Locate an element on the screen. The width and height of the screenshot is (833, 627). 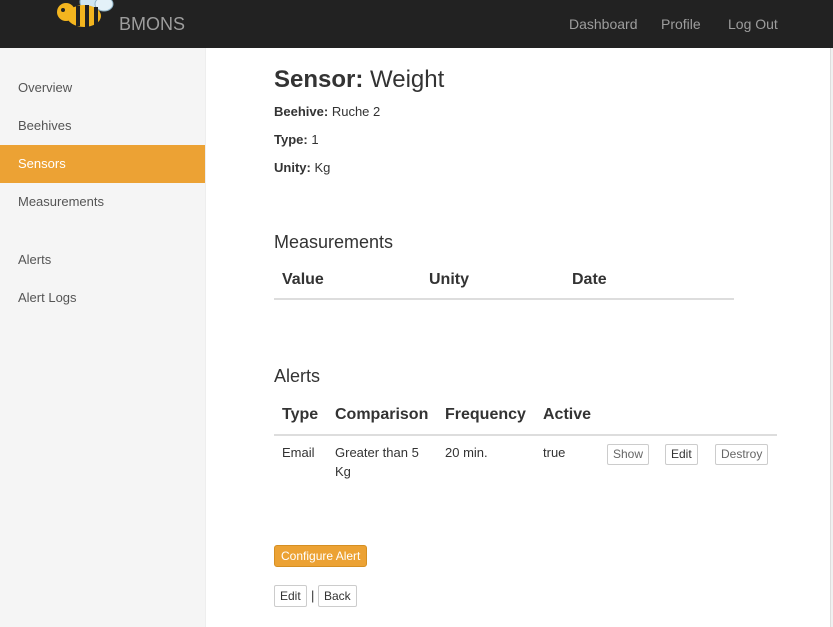
sidebar-item-measurements: Measurements is located at coordinates (102, 202).